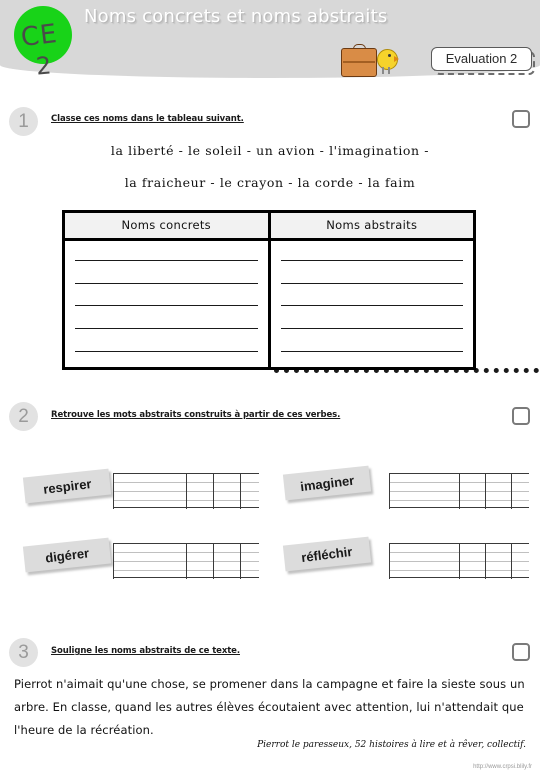  I want to click on suitcase-icon, so click(359, 62).